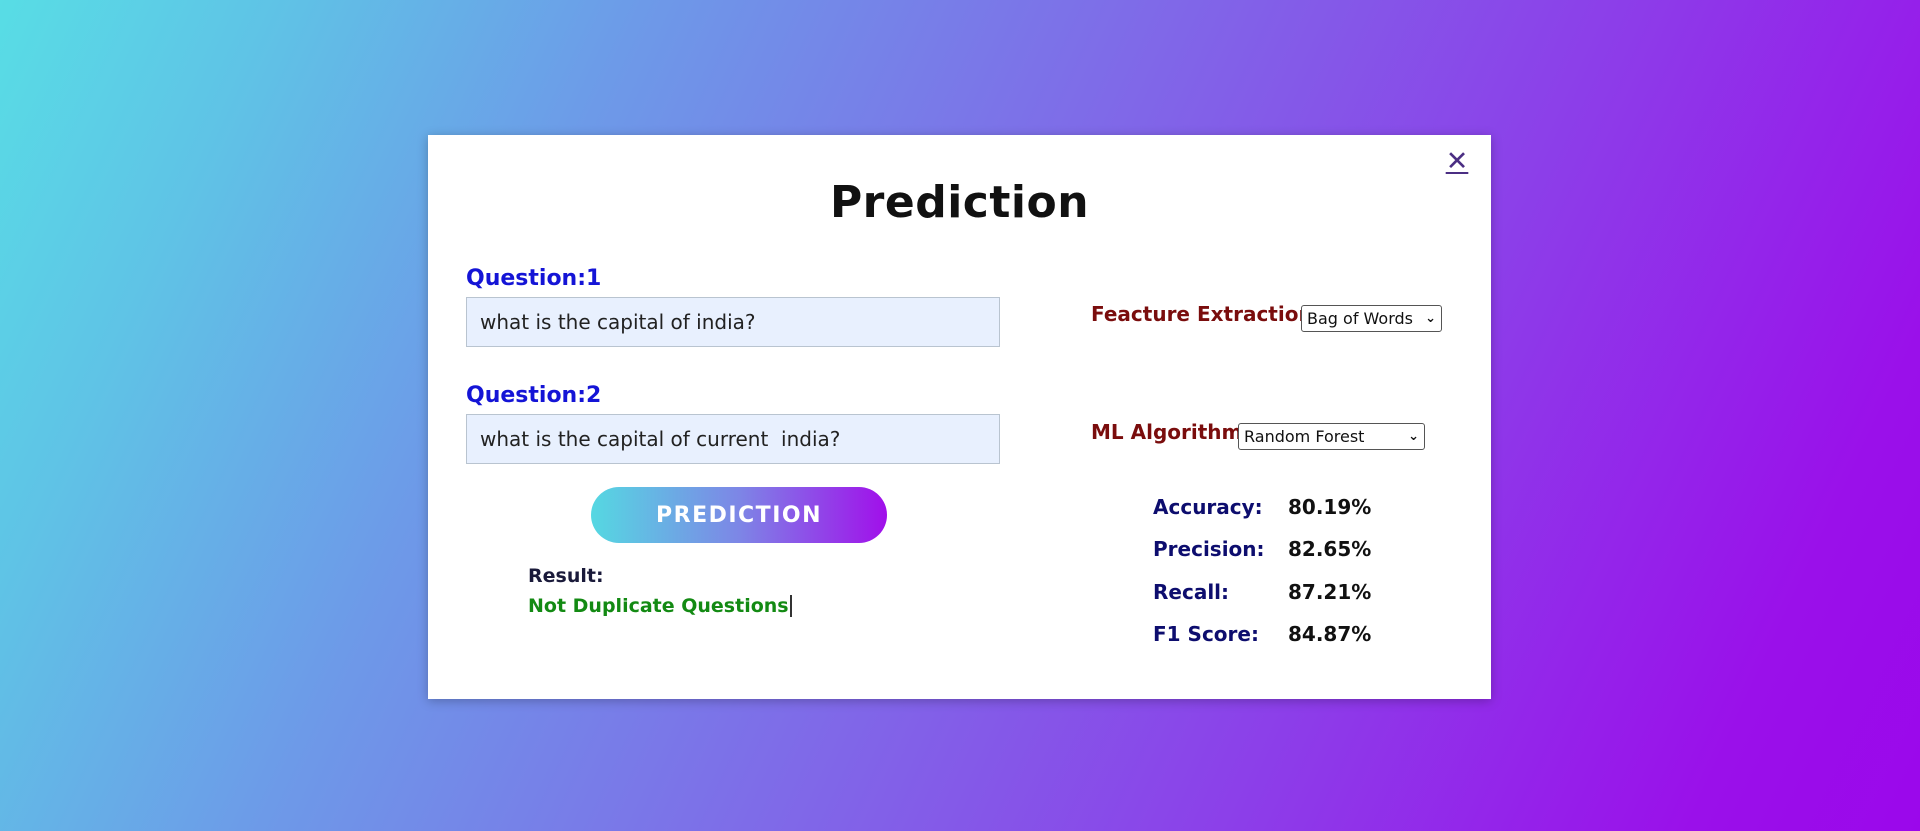 Image resolution: width=1920 pixels, height=831 pixels. What do you see at coordinates (1208, 507) in the screenshot?
I see `accuracy-label: Accuracy:` at bounding box center [1208, 507].